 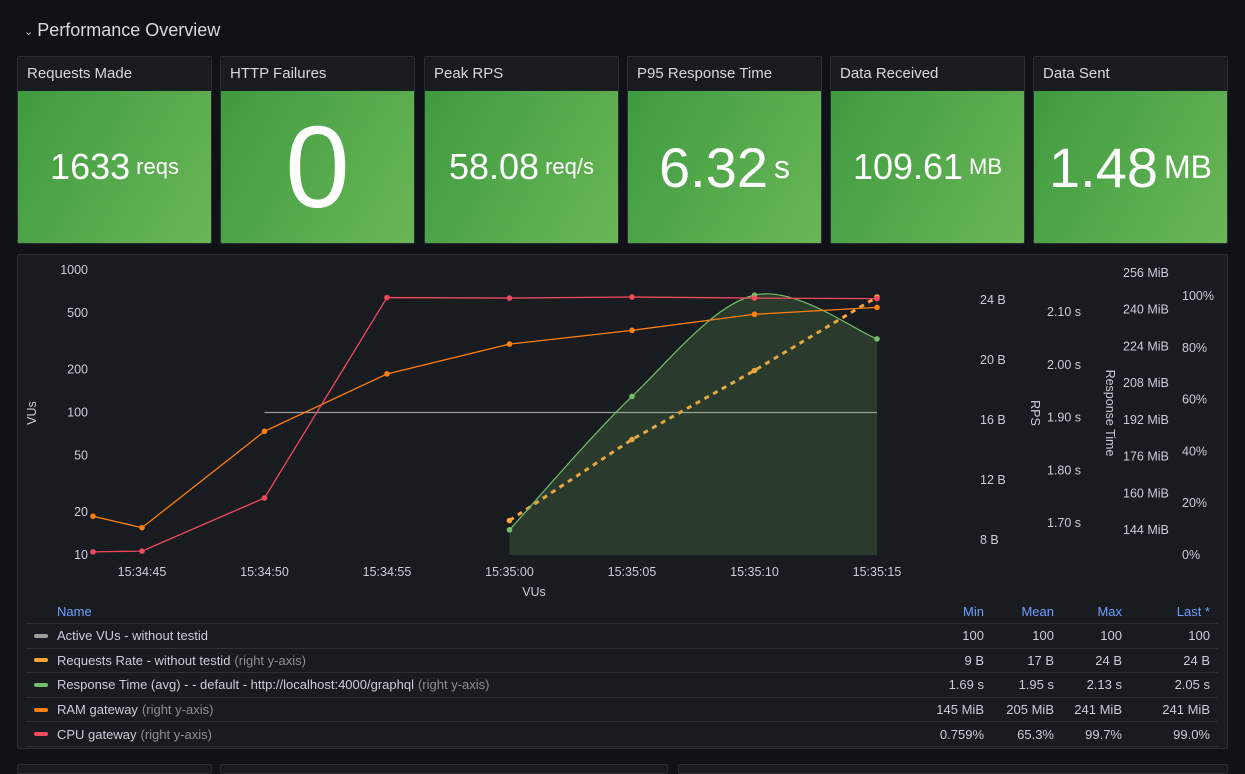 I want to click on chevron-down-icon: ⌄, so click(x=28, y=31).